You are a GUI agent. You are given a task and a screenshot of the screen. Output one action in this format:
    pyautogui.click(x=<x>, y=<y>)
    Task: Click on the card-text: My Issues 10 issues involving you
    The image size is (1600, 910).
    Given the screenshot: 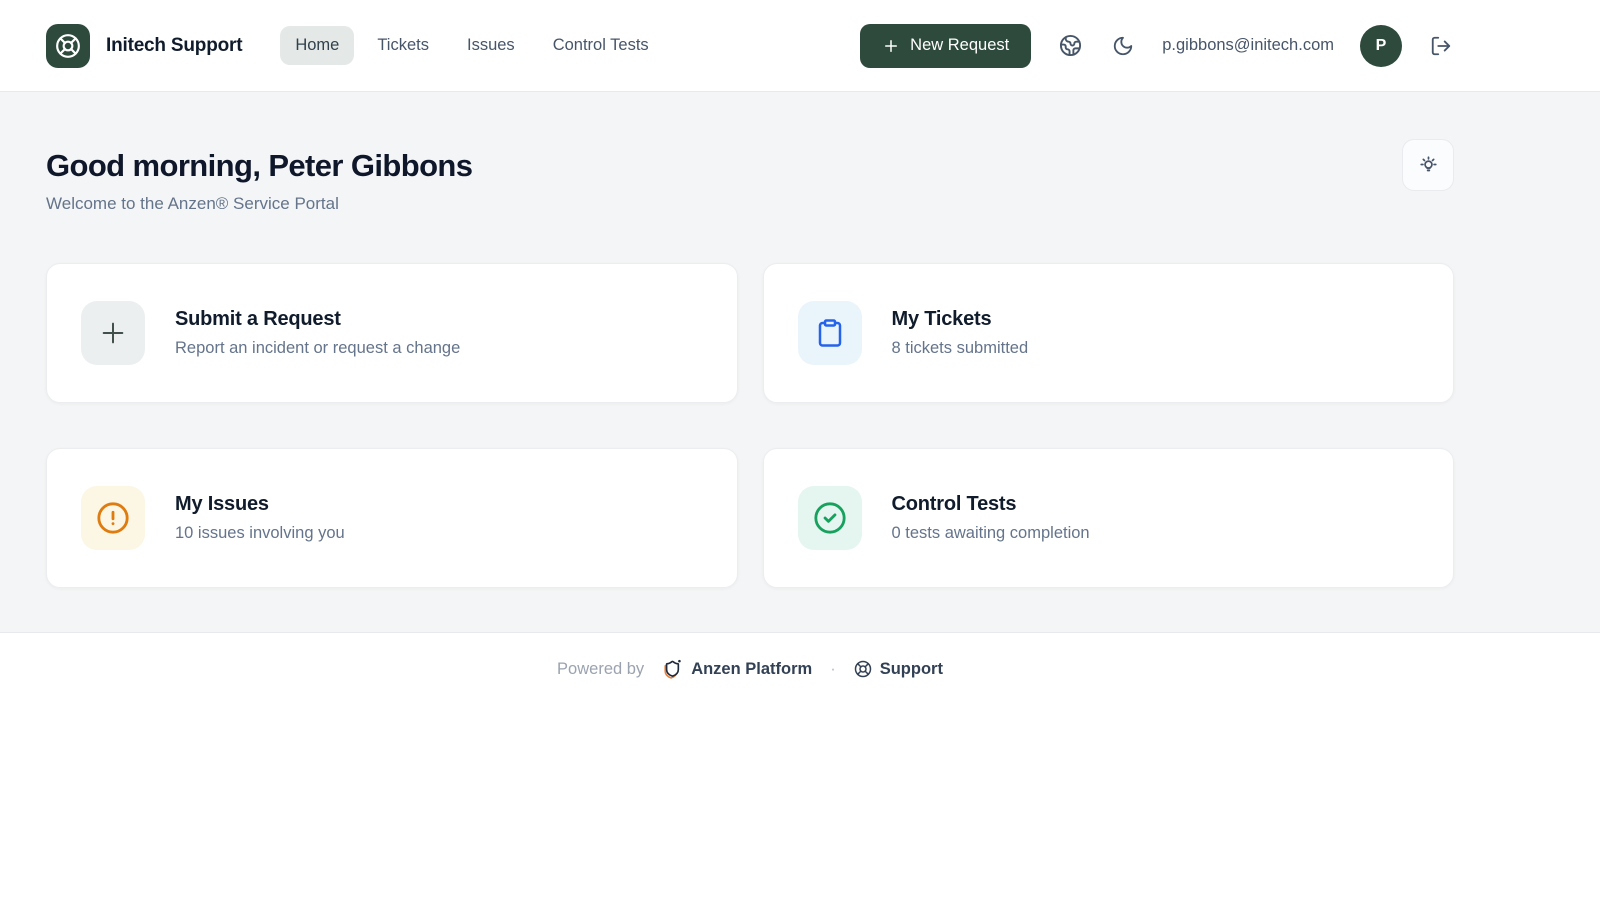 What is the action you would take?
    pyautogui.click(x=260, y=518)
    